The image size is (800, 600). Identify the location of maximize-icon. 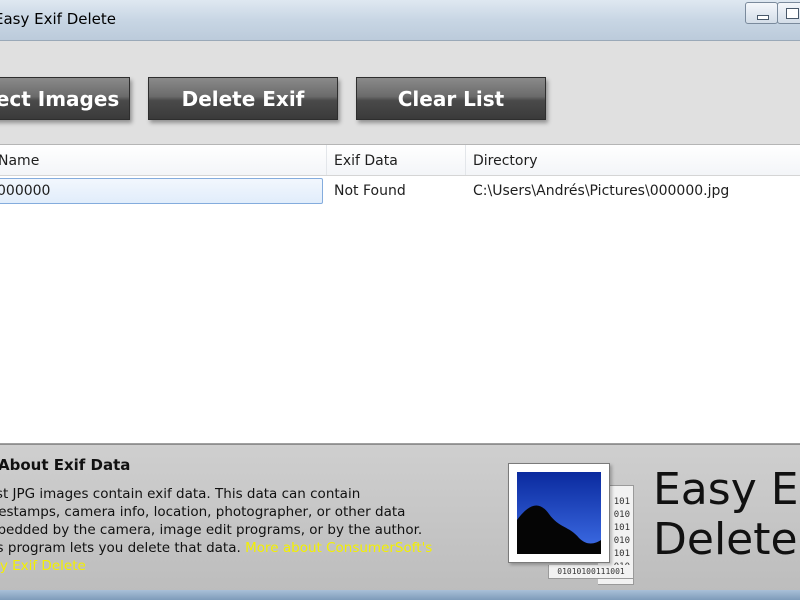
(792, 13).